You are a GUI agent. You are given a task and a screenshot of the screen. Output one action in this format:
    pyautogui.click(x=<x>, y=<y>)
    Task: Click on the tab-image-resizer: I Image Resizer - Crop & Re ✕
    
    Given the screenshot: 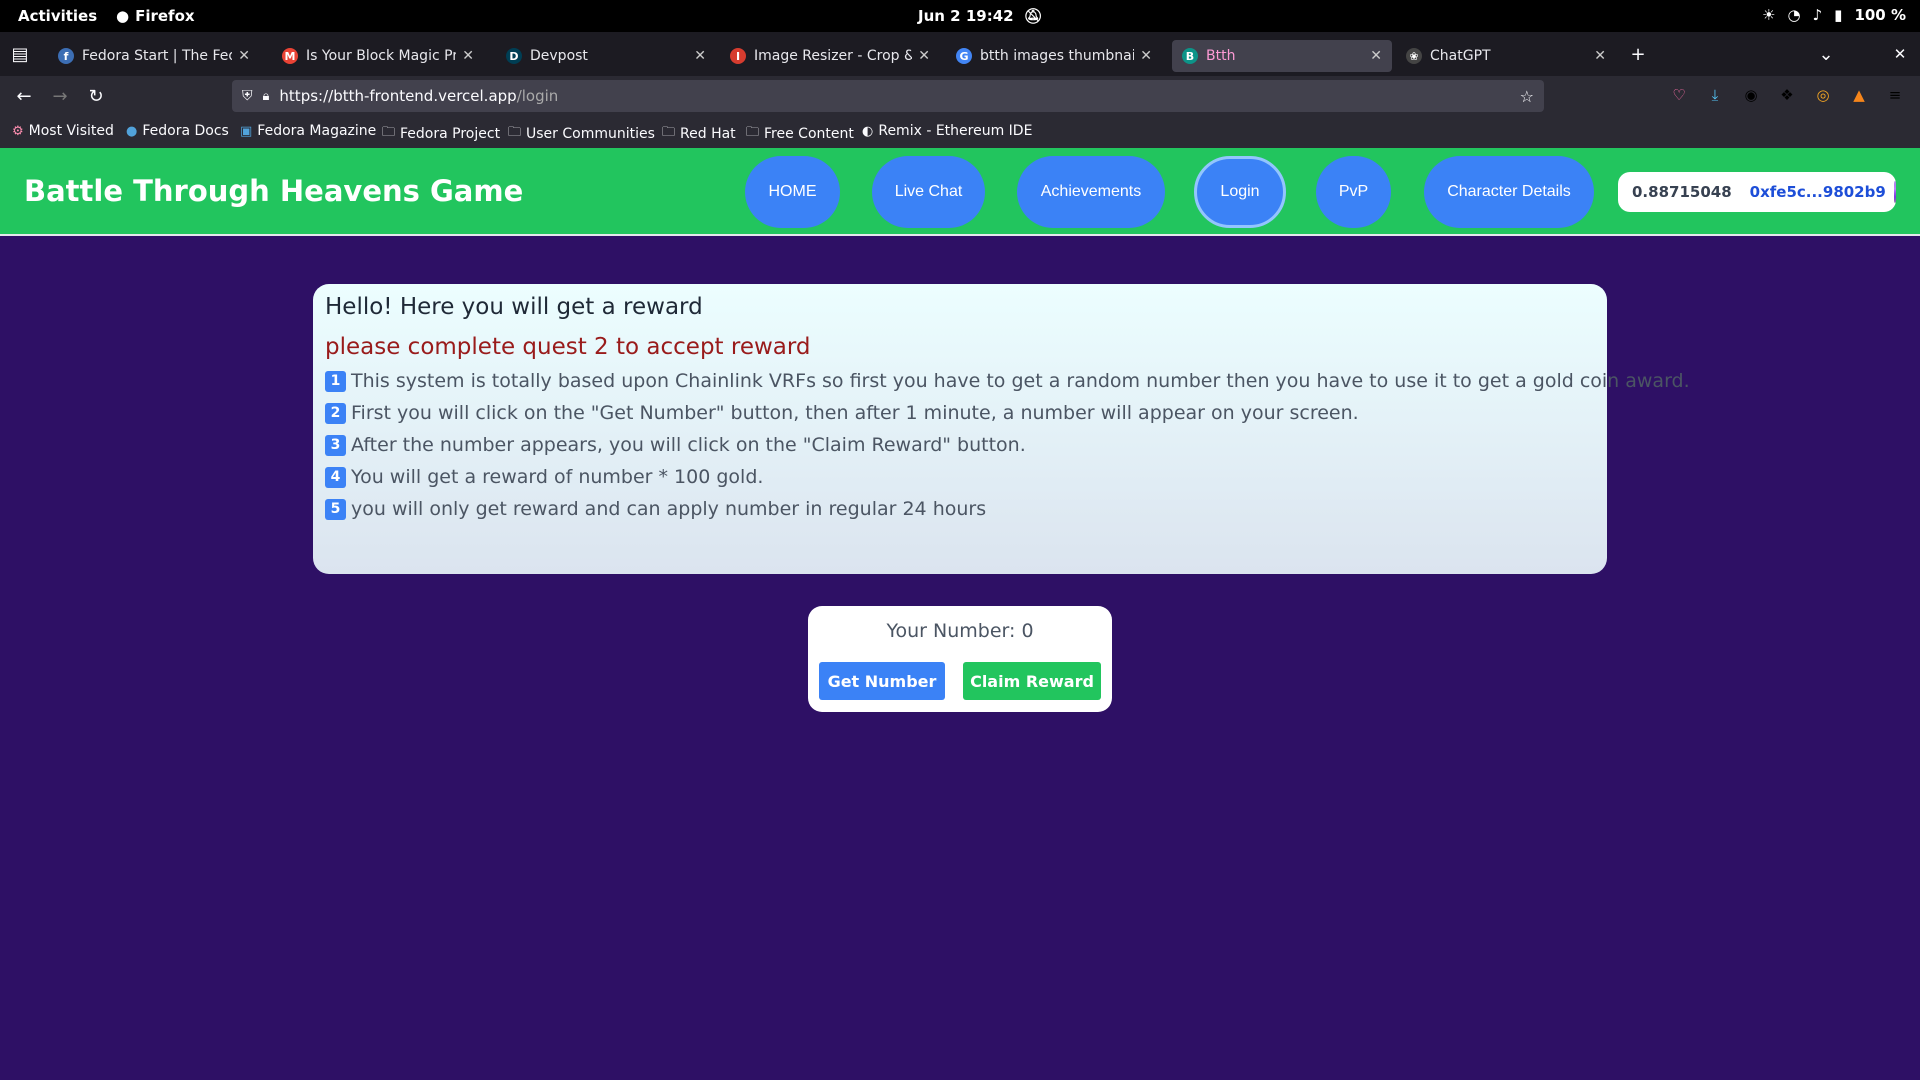 What is the action you would take?
    pyautogui.click(x=830, y=56)
    